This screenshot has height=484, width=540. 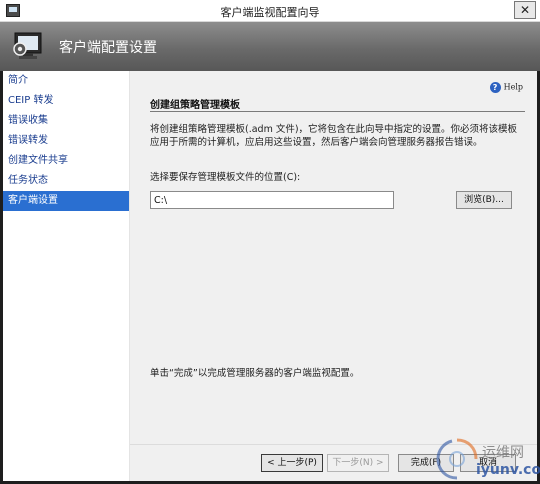 What do you see at coordinates (513, 87) in the screenshot?
I see `help-label: Help` at bounding box center [513, 87].